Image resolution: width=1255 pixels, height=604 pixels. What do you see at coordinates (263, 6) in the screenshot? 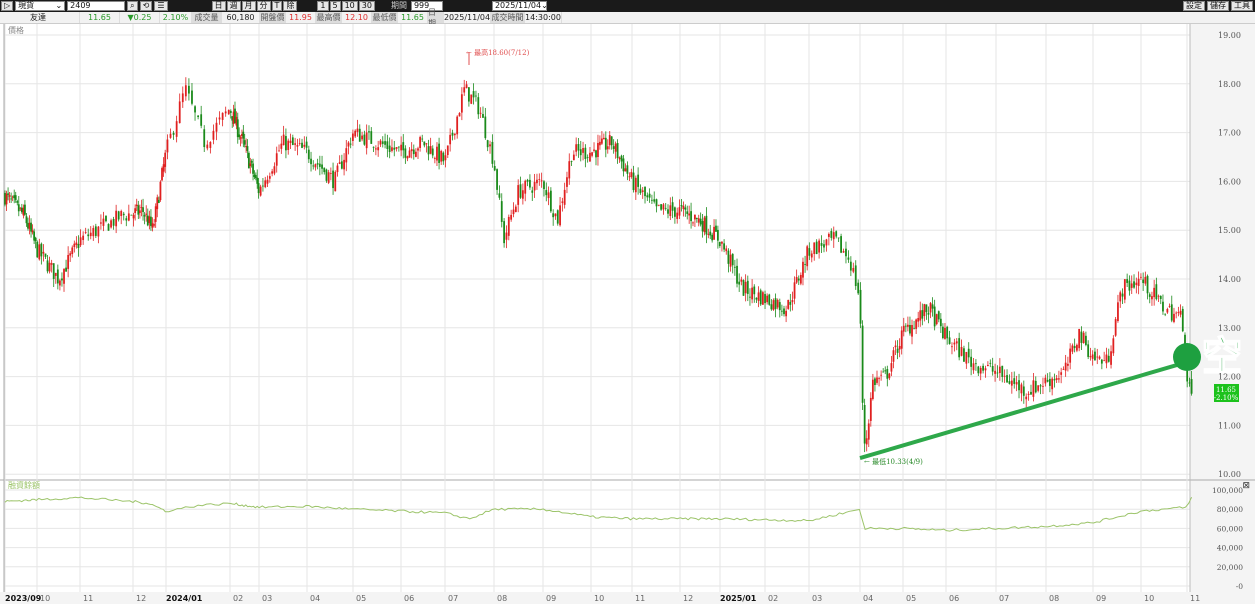
I see `freq-button-3: 分` at bounding box center [263, 6].